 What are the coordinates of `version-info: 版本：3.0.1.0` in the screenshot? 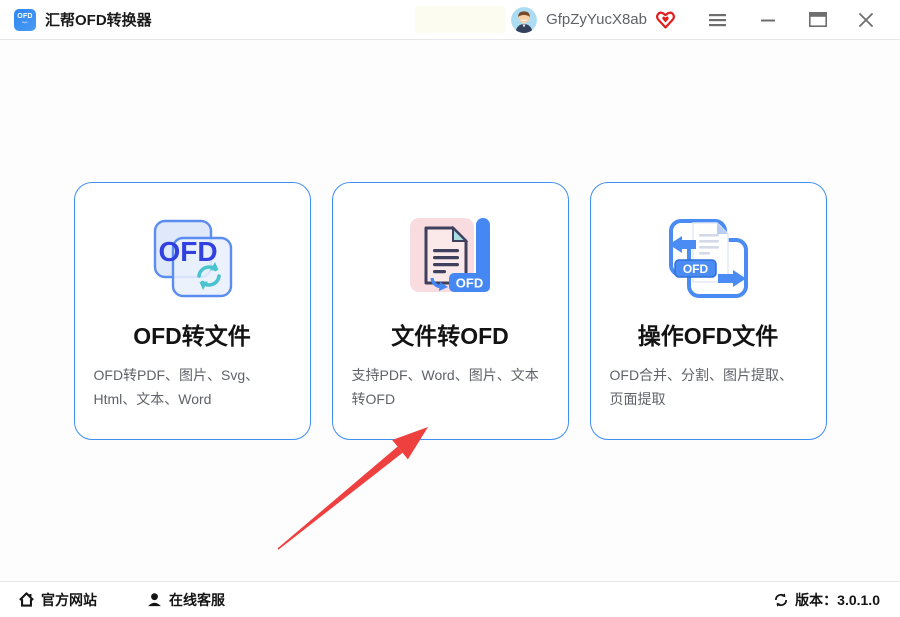 It's located at (826, 600).